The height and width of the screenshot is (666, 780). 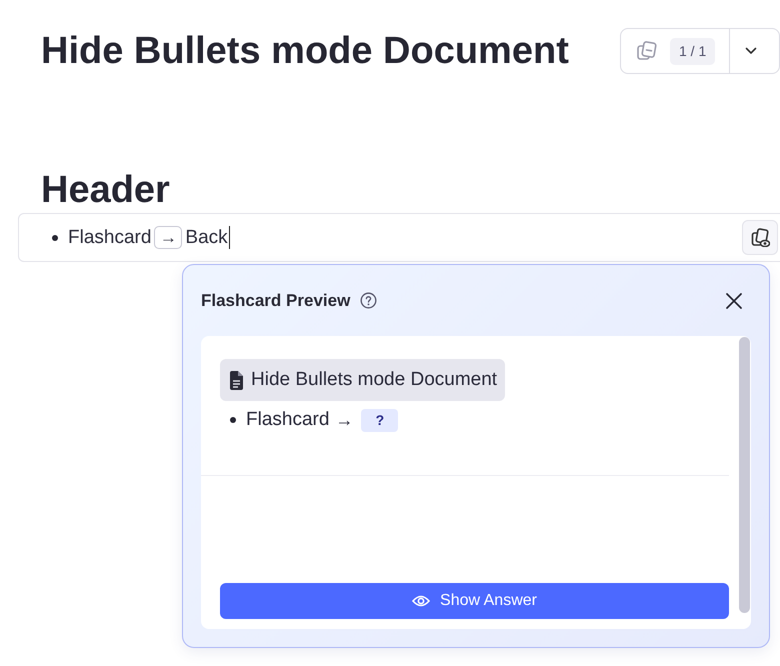 I want to click on document-link: Hide Bullets mode Document, so click(x=363, y=380).